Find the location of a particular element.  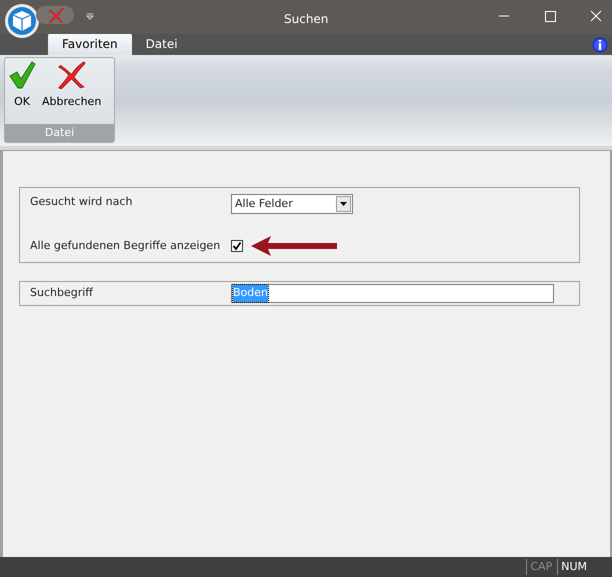

info-icon is located at coordinates (600, 44).